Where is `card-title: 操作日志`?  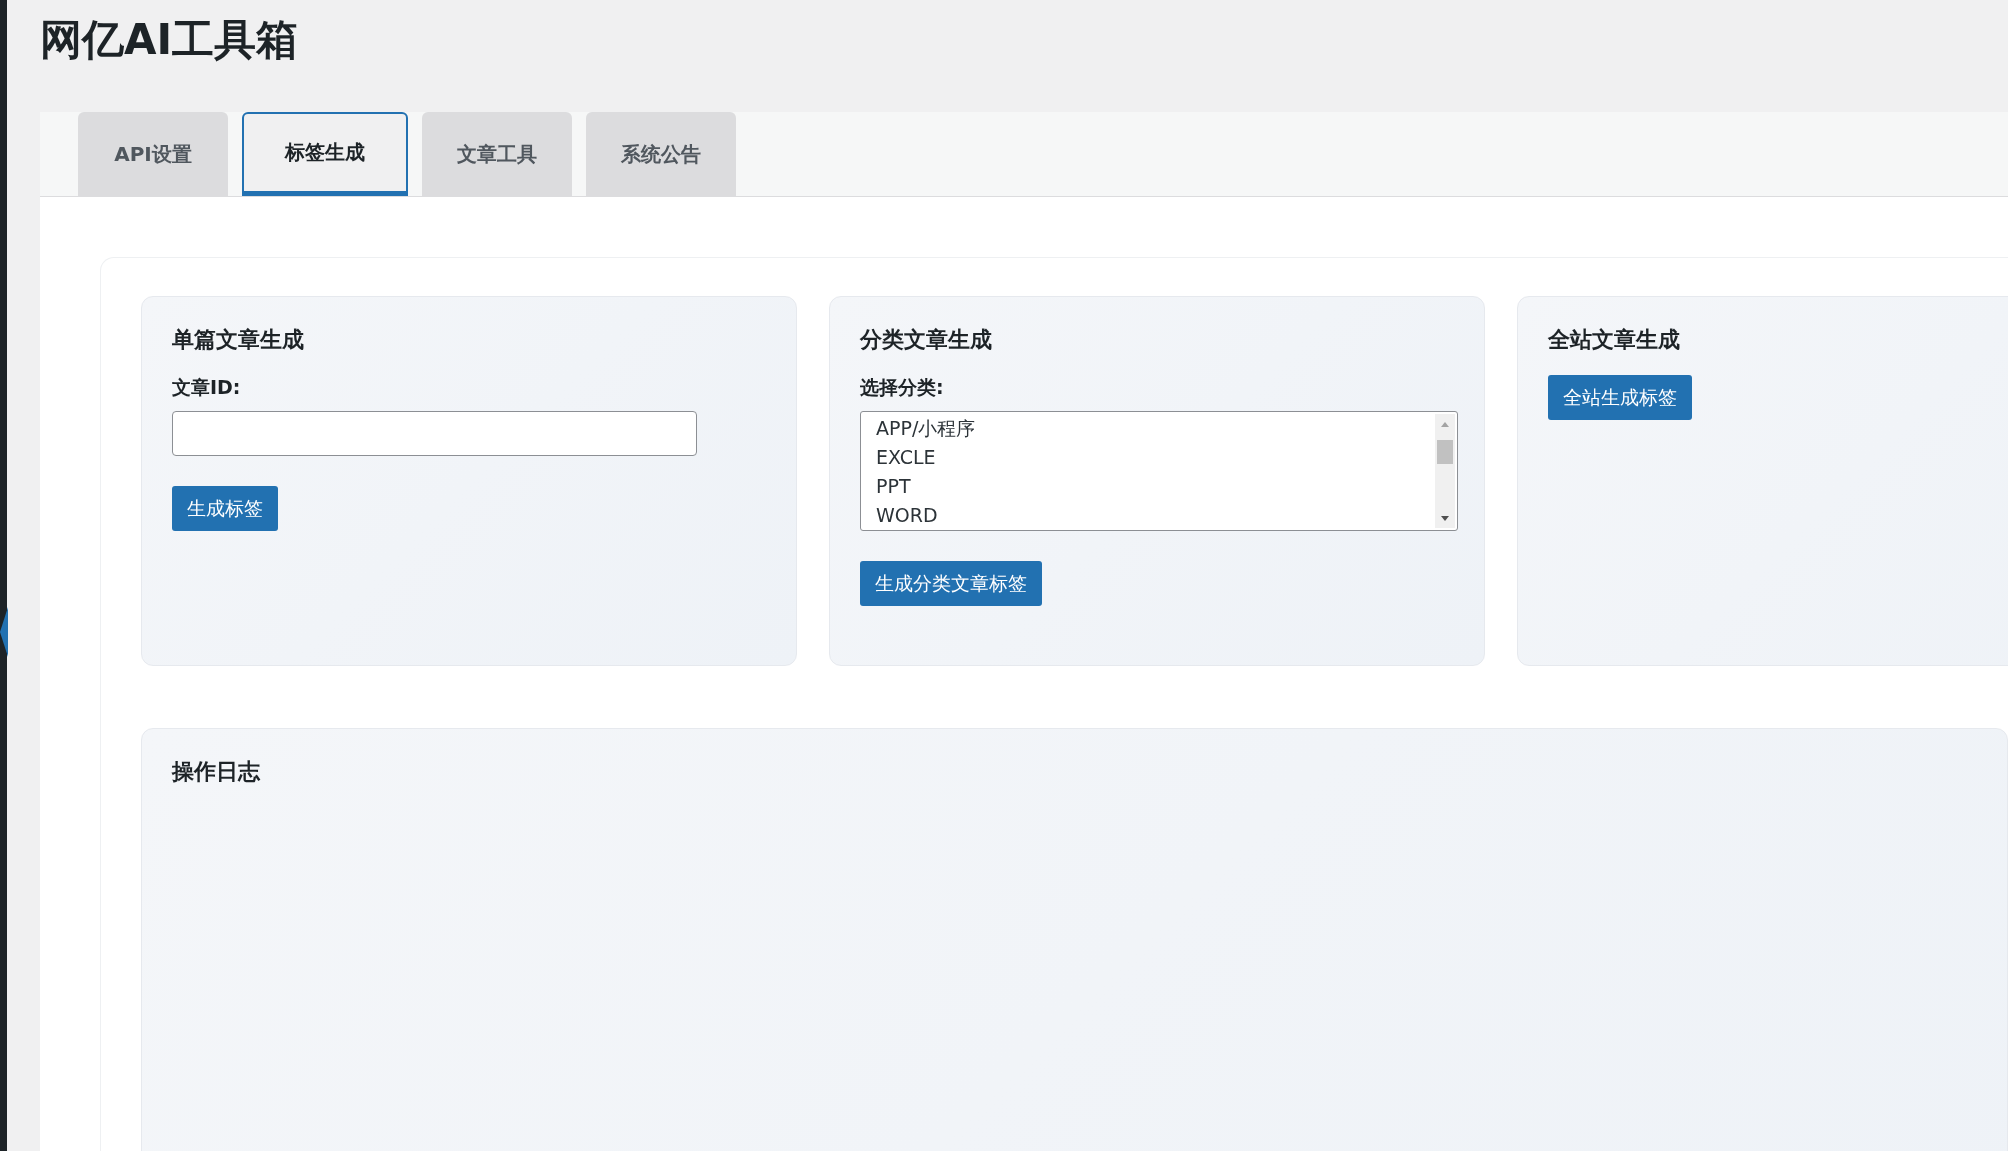
card-title: 操作日志 is located at coordinates (216, 772).